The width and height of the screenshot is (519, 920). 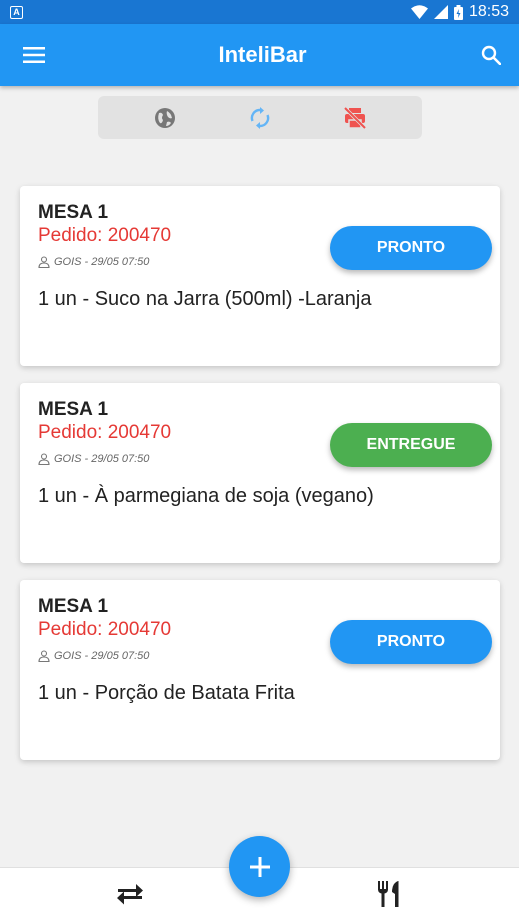 I want to click on filter-bar, so click(x=260, y=117).